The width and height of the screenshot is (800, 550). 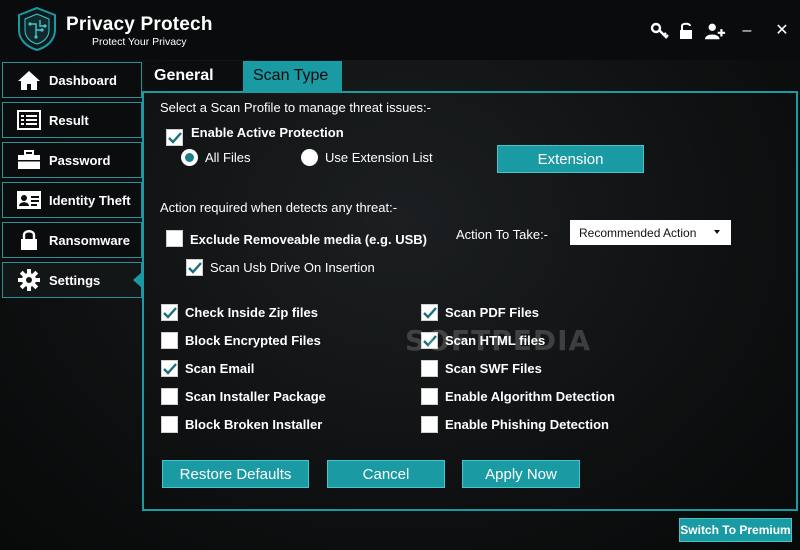 I want to click on sidebar-item-ransomware: Ransomware, so click(x=72, y=240).